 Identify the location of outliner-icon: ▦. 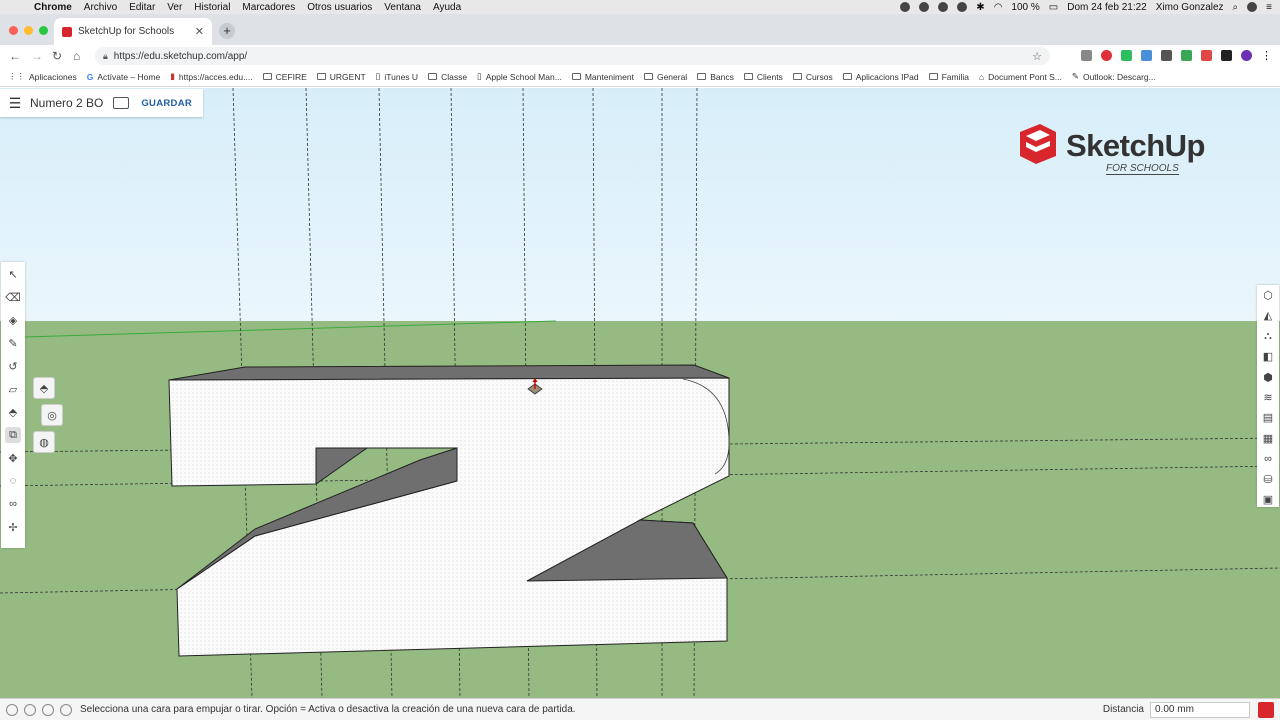
(1268, 438).